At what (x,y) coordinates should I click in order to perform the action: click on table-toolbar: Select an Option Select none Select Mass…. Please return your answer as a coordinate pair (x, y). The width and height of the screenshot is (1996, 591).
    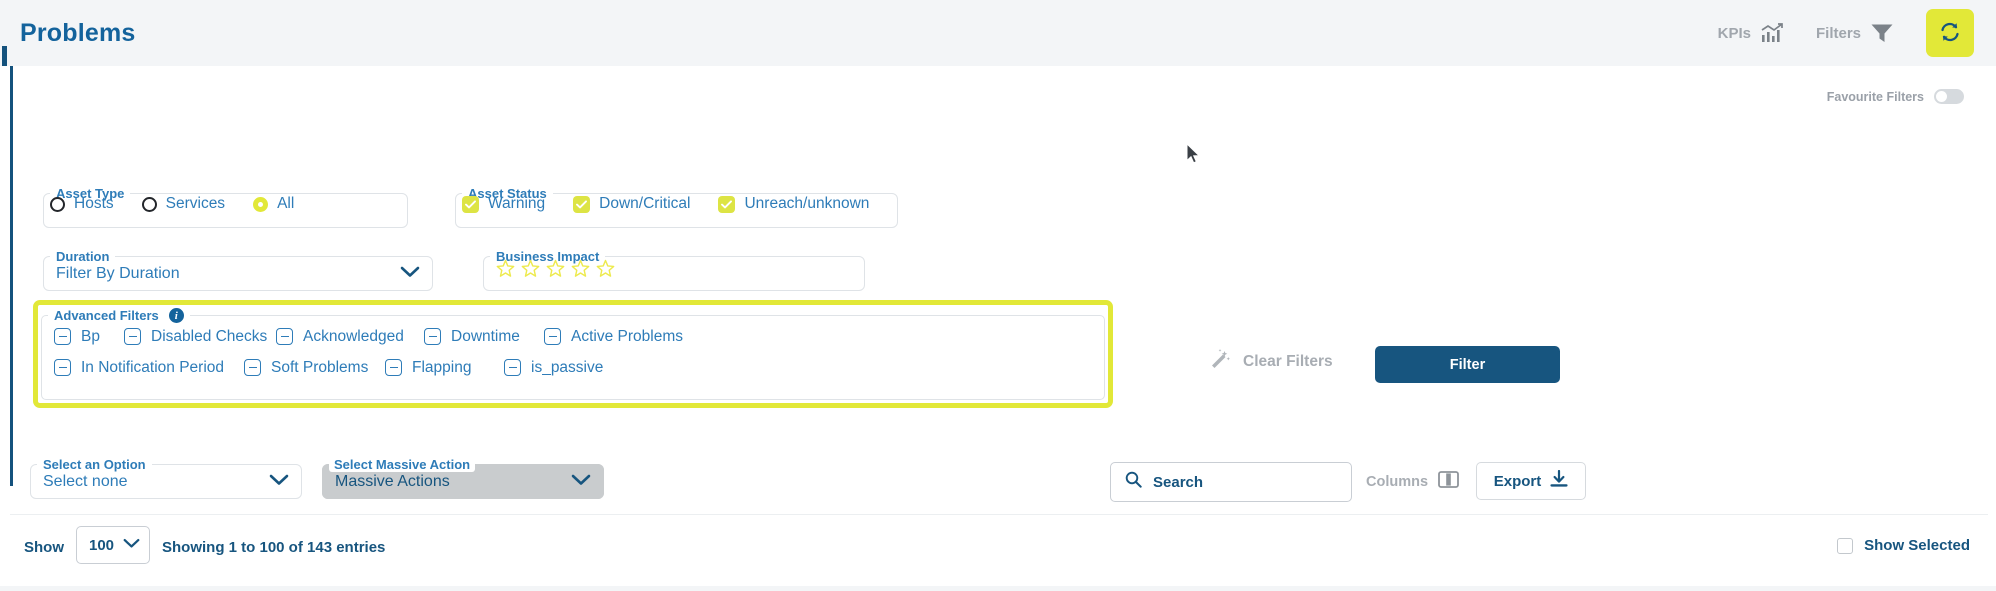
    Looking at the image, I should click on (999, 480).